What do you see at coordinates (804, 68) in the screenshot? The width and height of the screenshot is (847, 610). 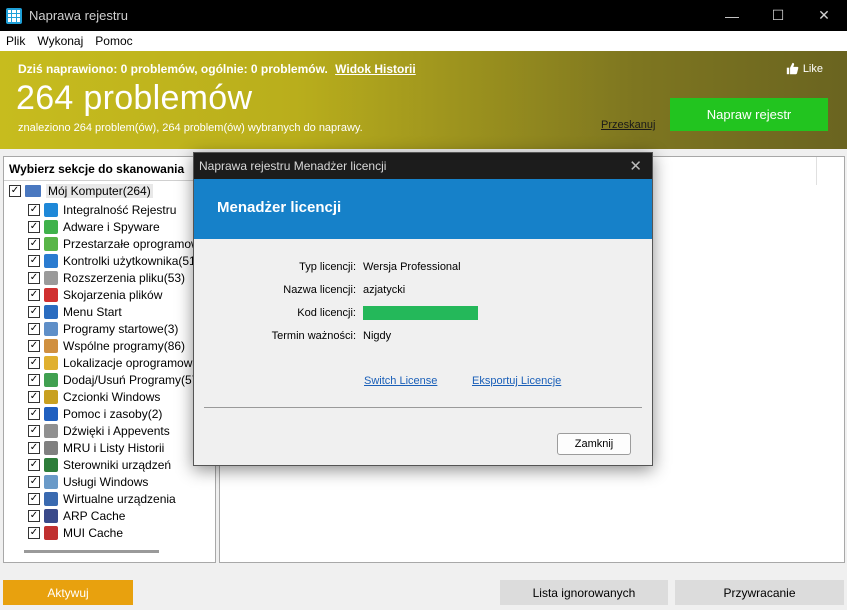 I see `like-button: Like` at bounding box center [804, 68].